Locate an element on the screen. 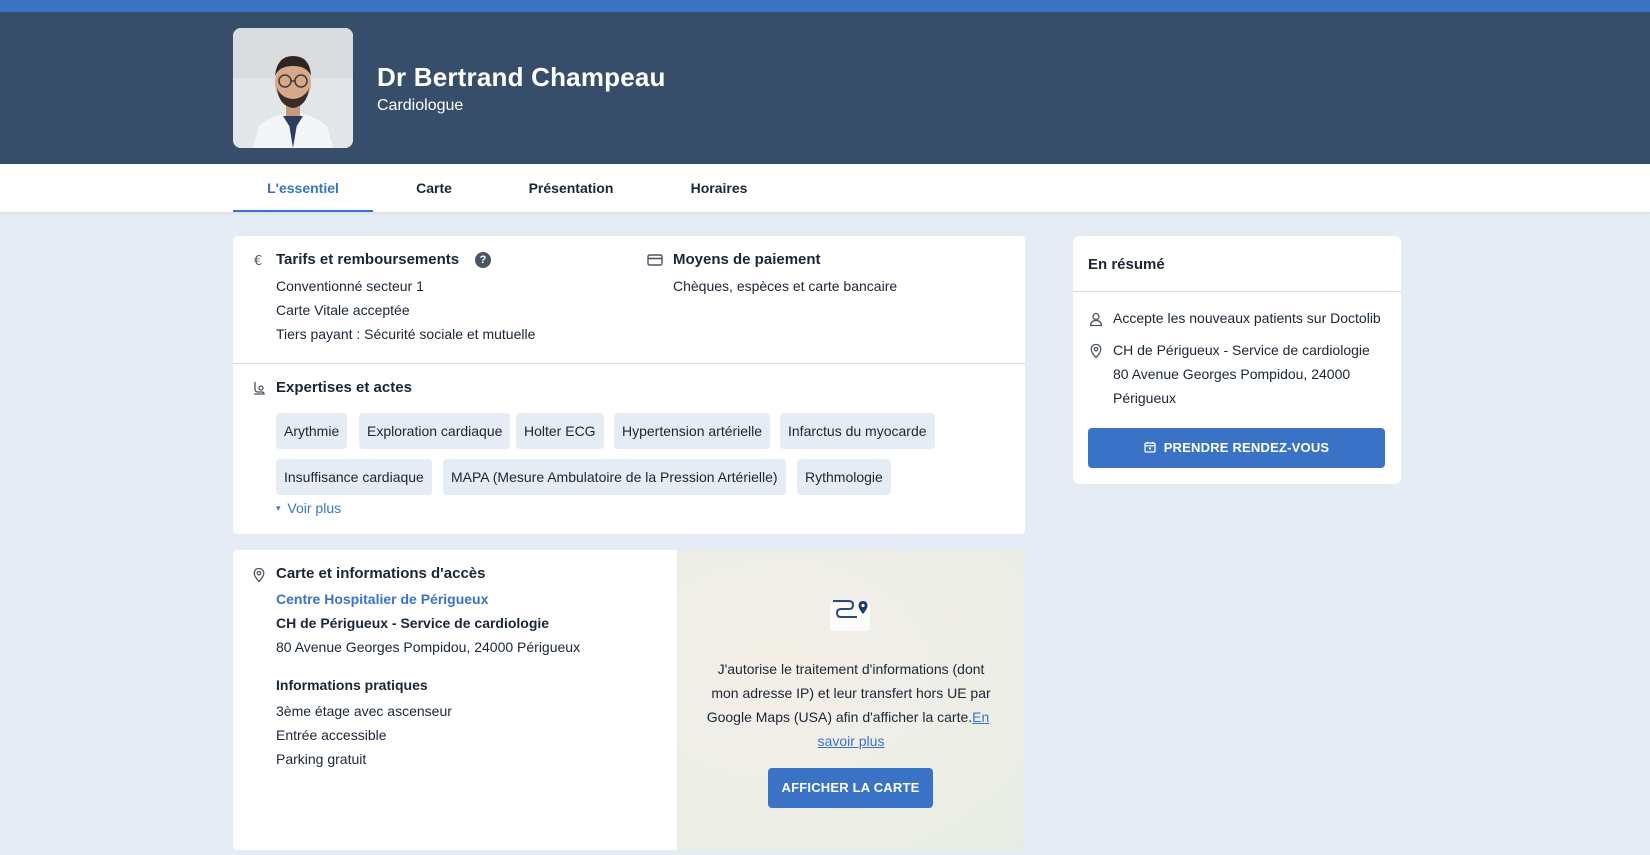 Image resolution: width=1650 pixels, height=855 pixels. doctor-specialty: Cardiologue is located at coordinates (420, 105).